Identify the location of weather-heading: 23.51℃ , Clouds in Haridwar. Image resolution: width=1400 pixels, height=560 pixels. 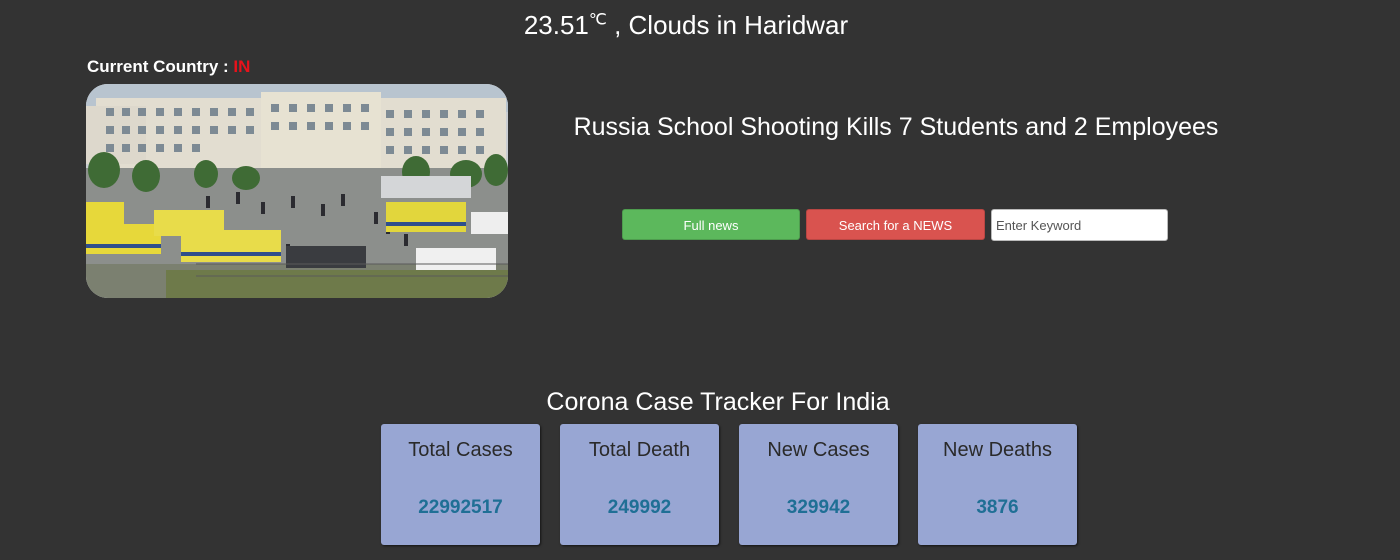
(686, 25).